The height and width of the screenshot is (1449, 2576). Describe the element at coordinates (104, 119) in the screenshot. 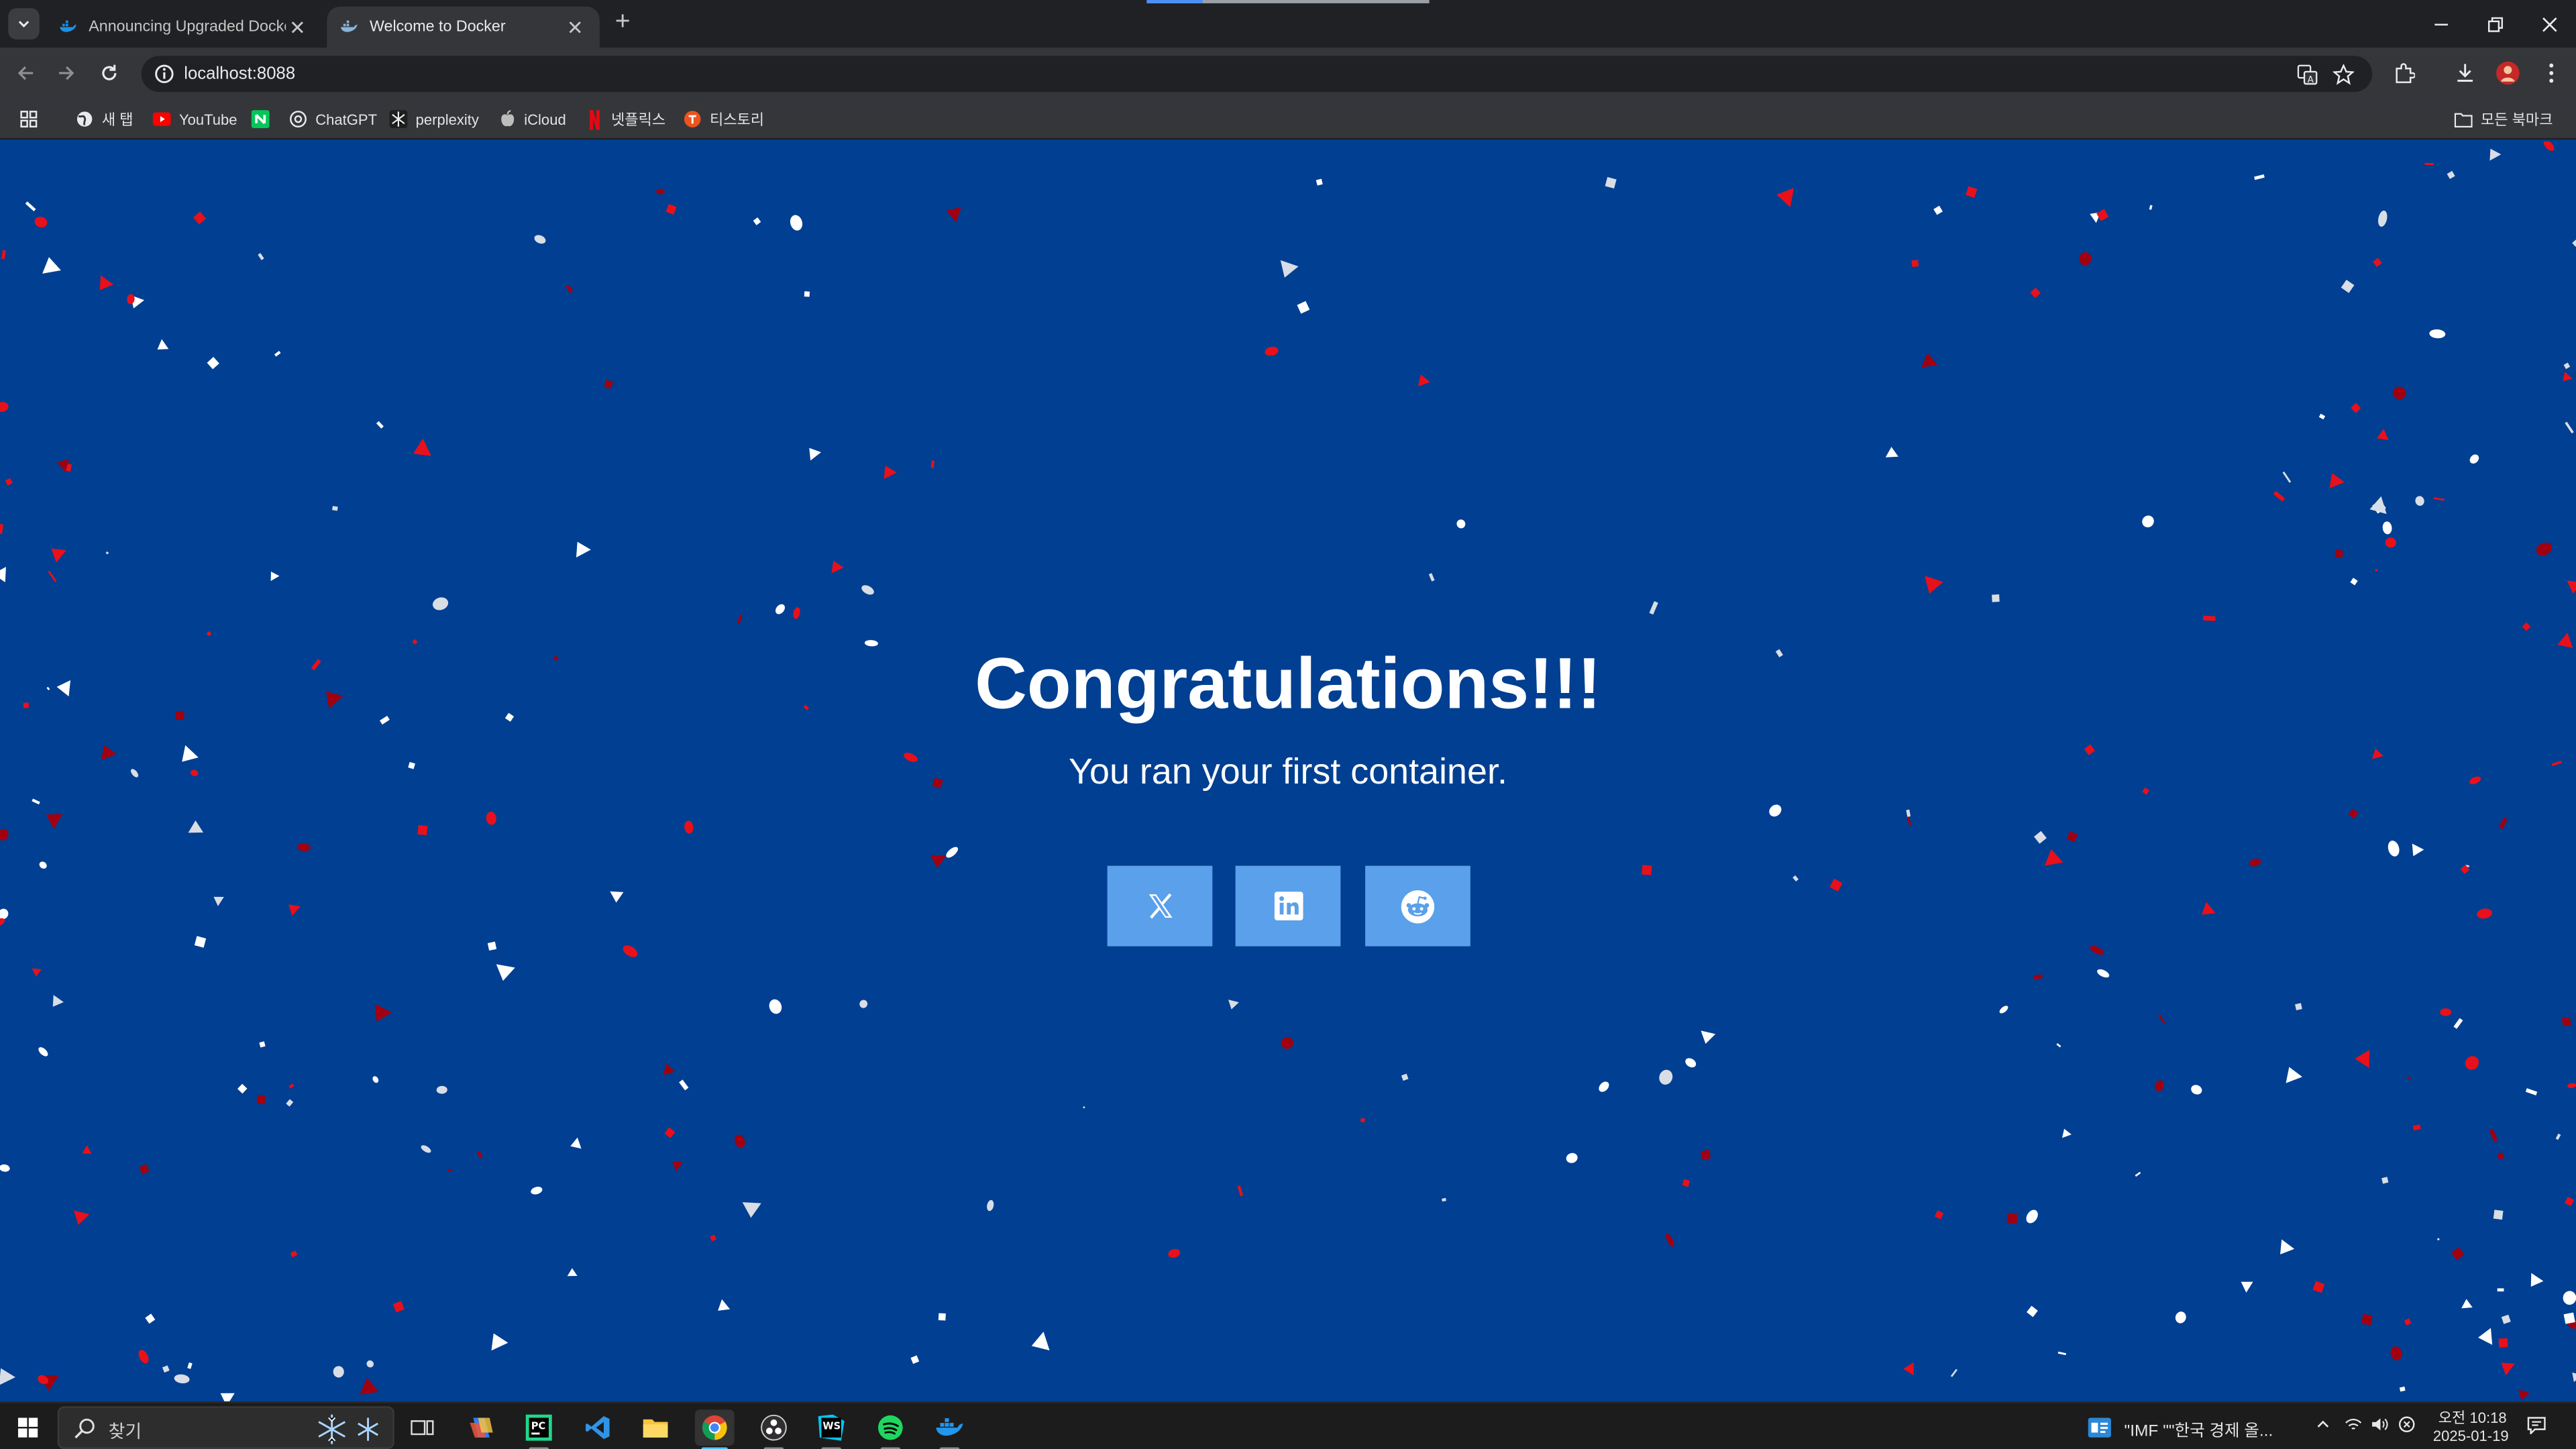

I see `bookmark-new-tab: 새 탭` at that location.